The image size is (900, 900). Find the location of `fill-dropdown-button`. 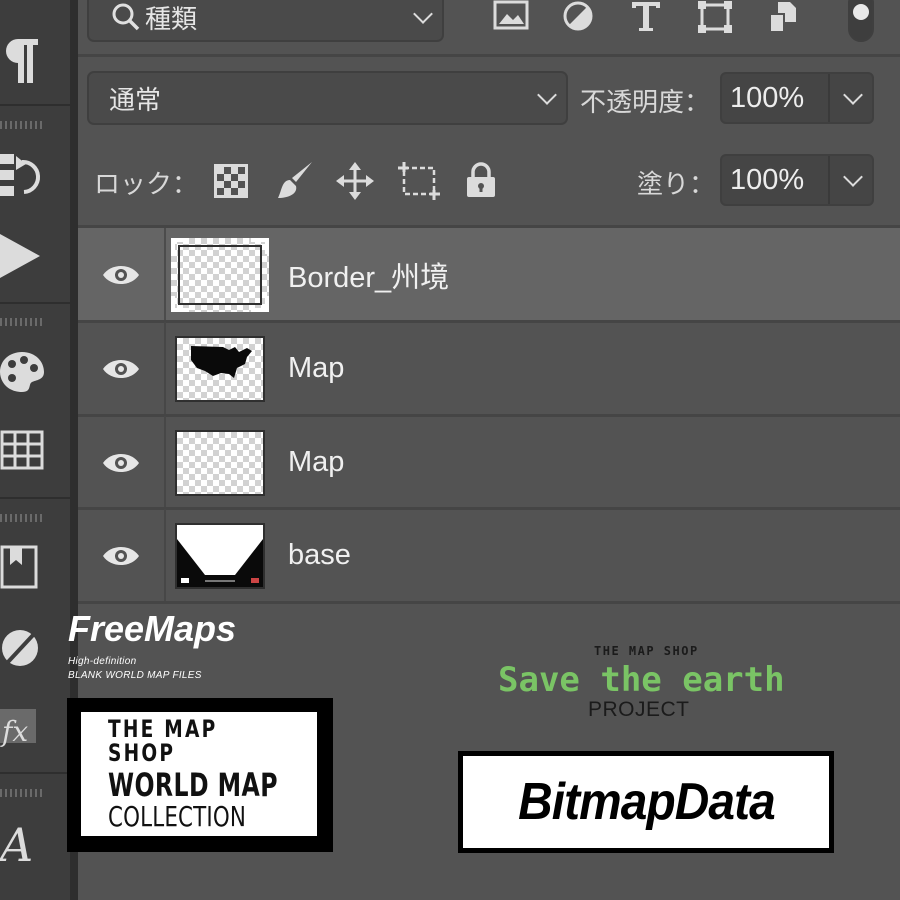

fill-dropdown-button is located at coordinates (851, 180).